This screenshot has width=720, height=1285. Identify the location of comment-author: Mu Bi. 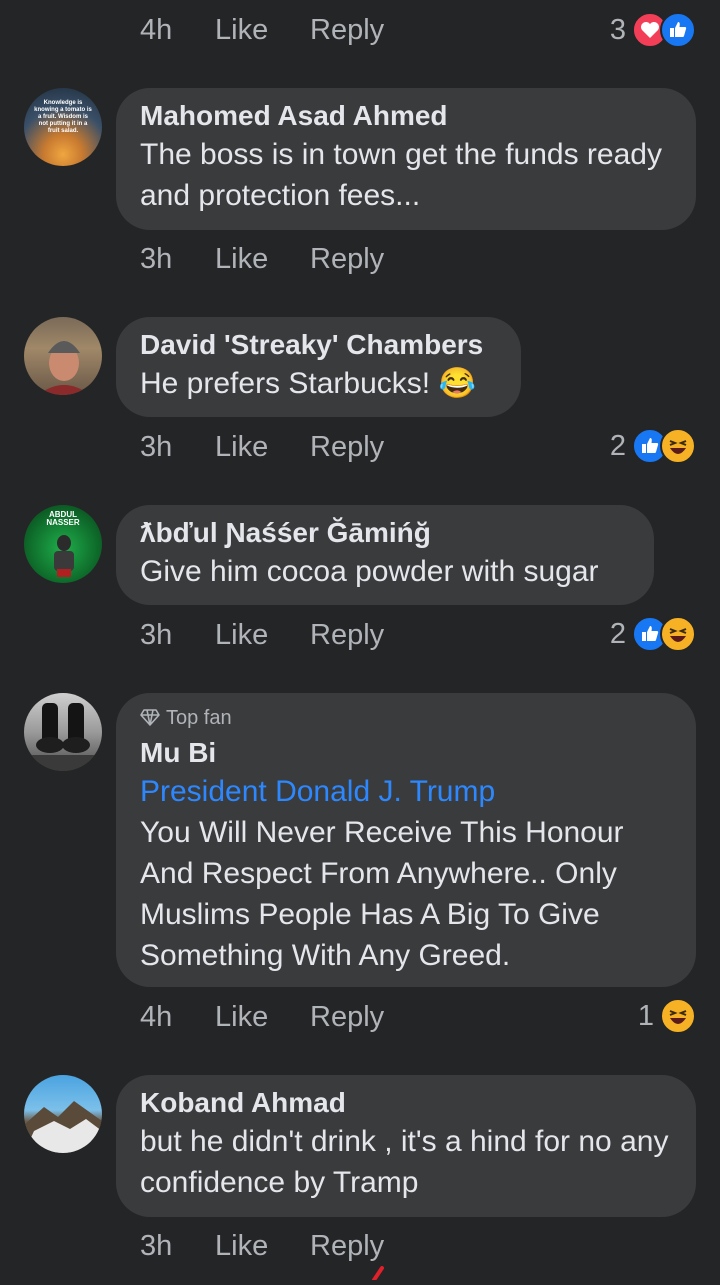
(406, 753).